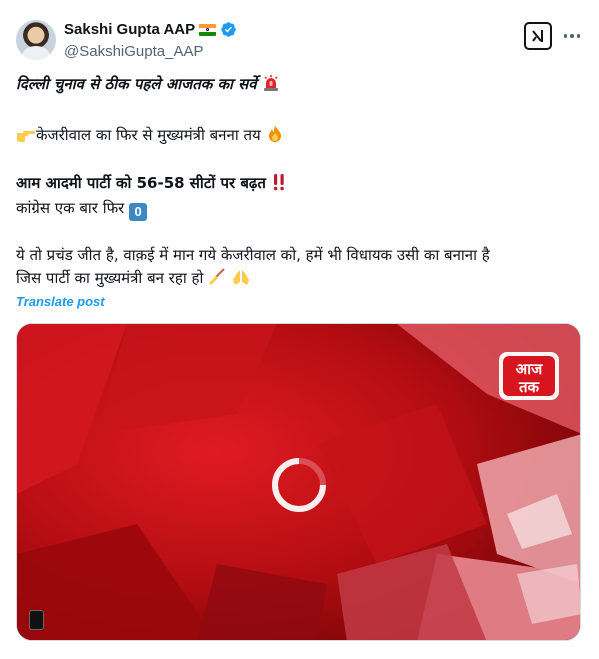 This screenshot has height=659, width=599. I want to click on author-avatar, so click(36, 40).